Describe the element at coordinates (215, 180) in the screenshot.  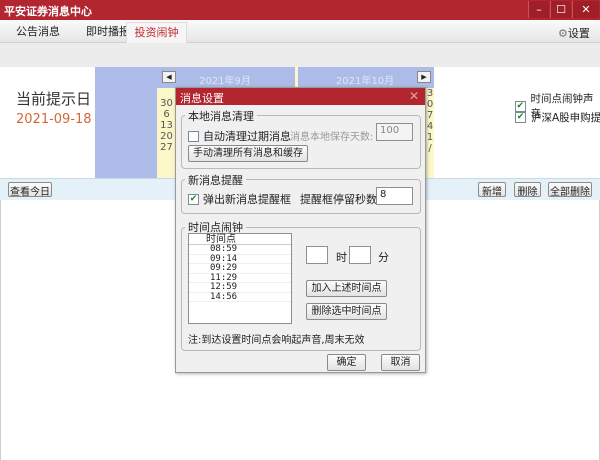
I see `group-title: 新消息提醒` at that location.